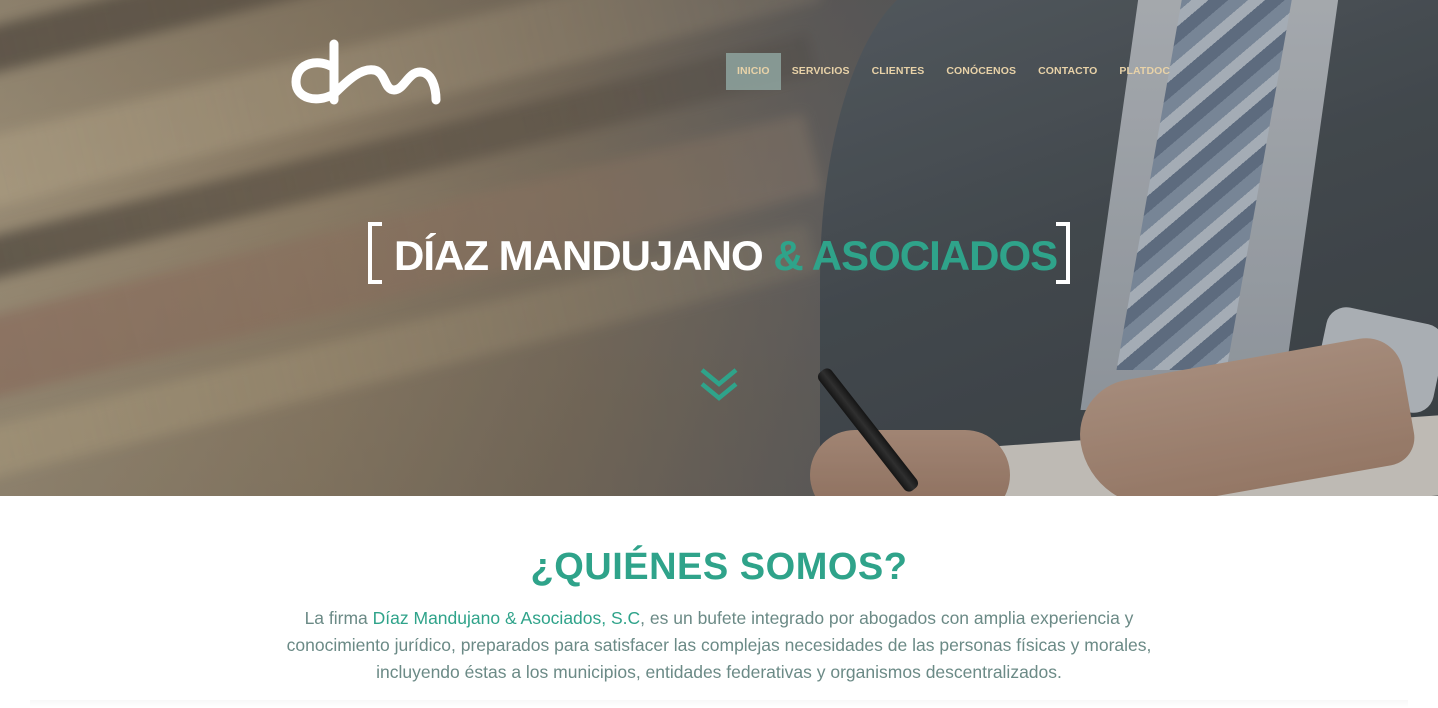  What do you see at coordinates (915, 255) in the screenshot?
I see `hero-title-accent: & ASOCIADOS` at bounding box center [915, 255].